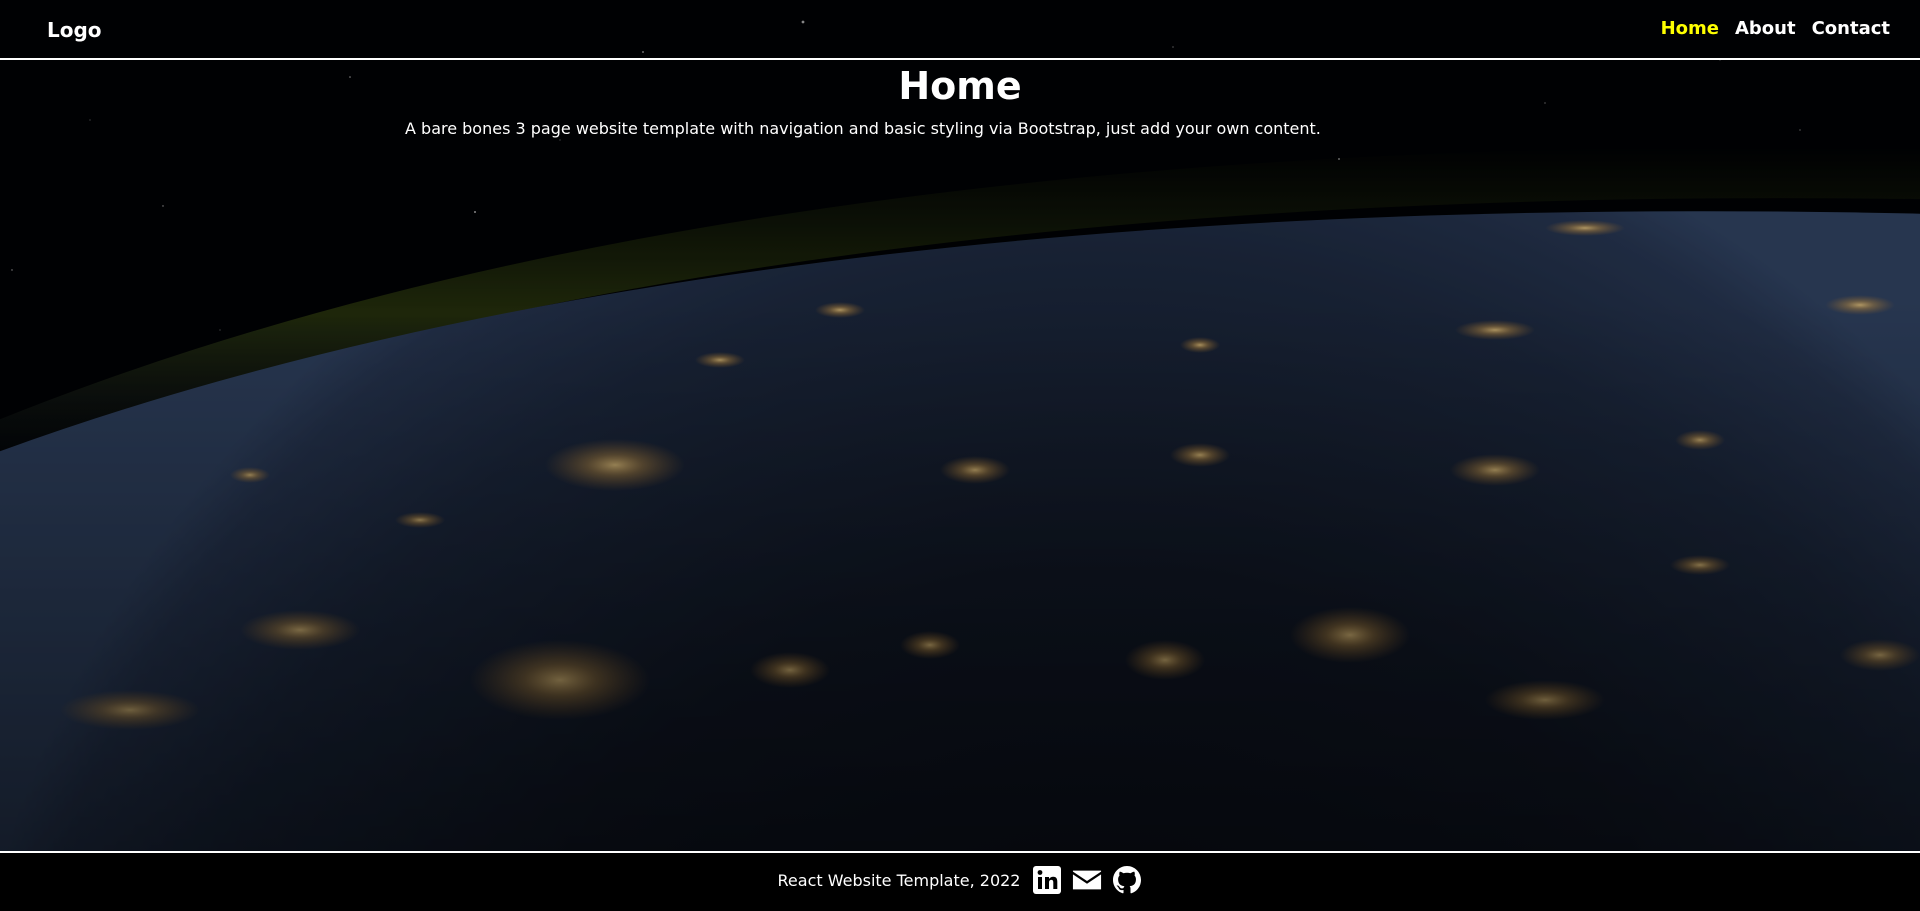 Image resolution: width=1920 pixels, height=911 pixels. What do you see at coordinates (960, 30) in the screenshot?
I see `navbar: Logo Home About Contact` at bounding box center [960, 30].